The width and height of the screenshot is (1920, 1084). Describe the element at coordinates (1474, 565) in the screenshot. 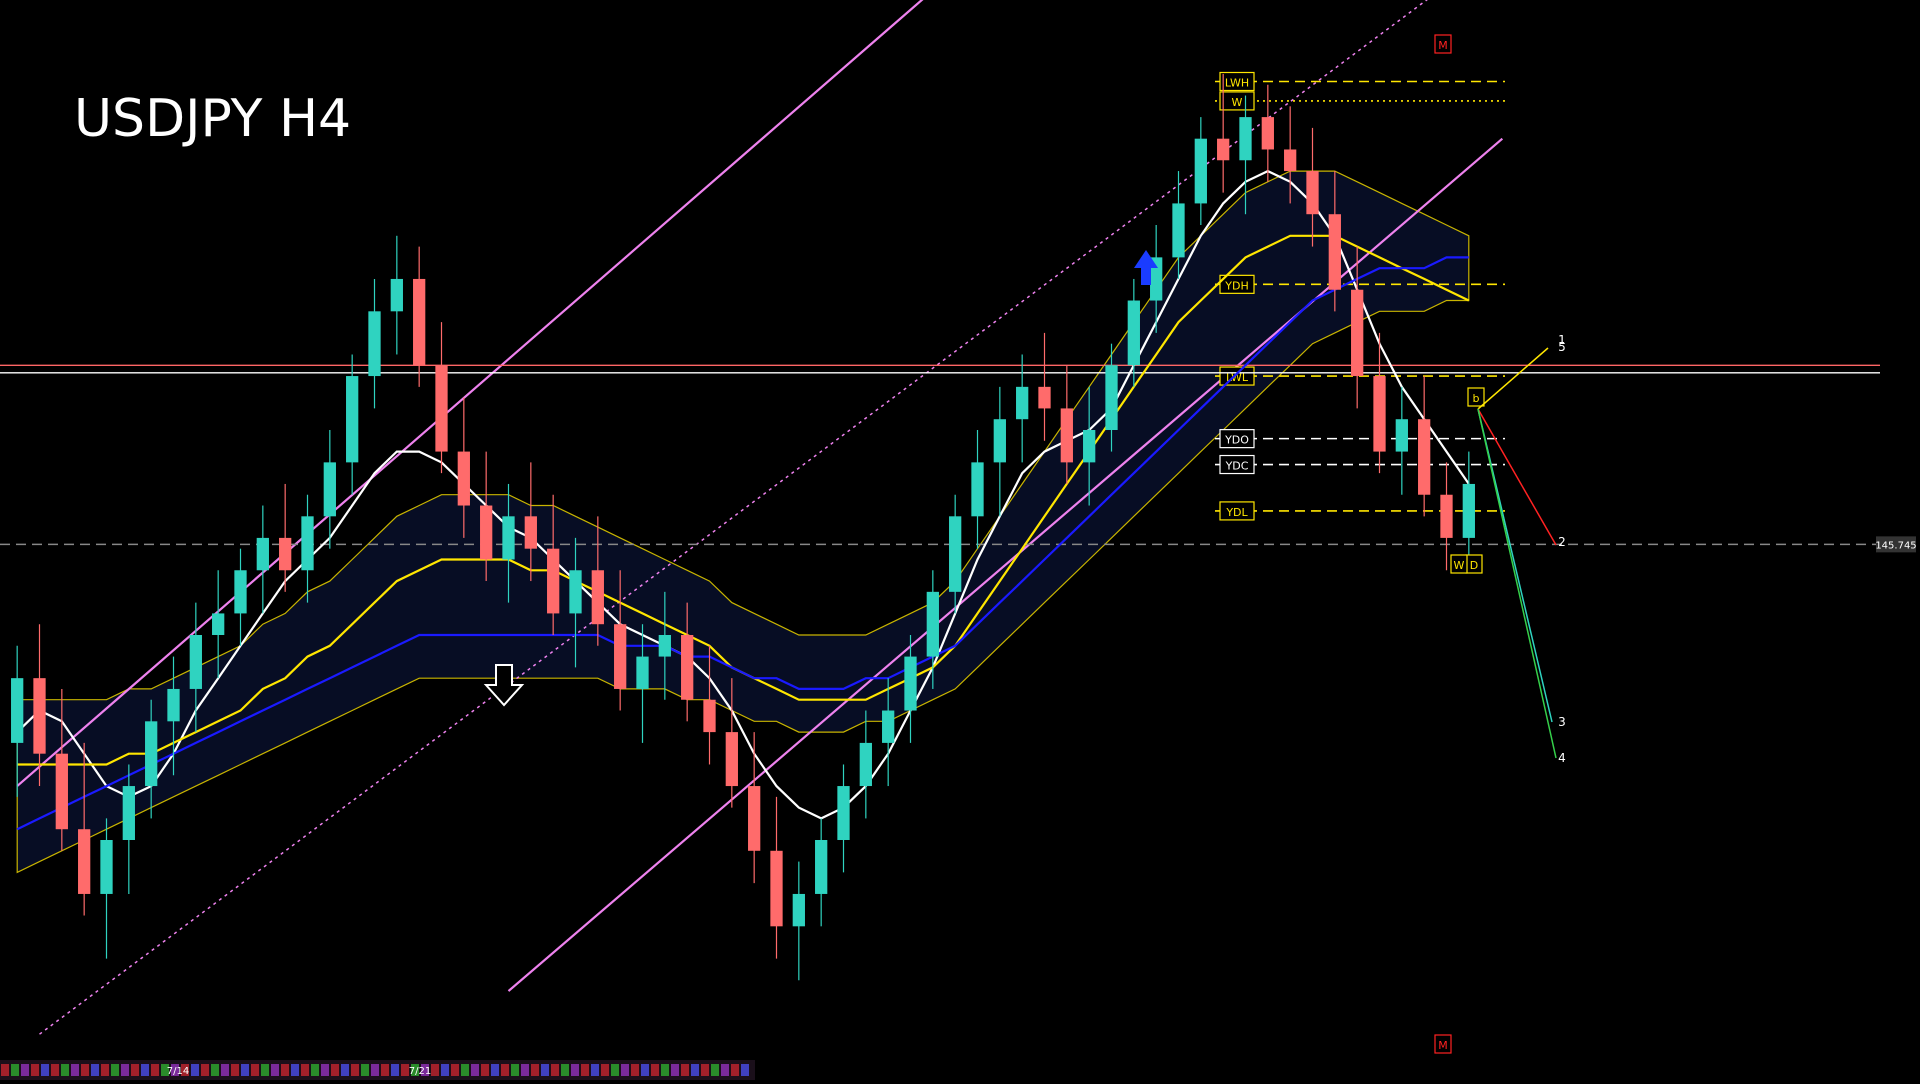

I see `pivot-label-1: D` at that location.